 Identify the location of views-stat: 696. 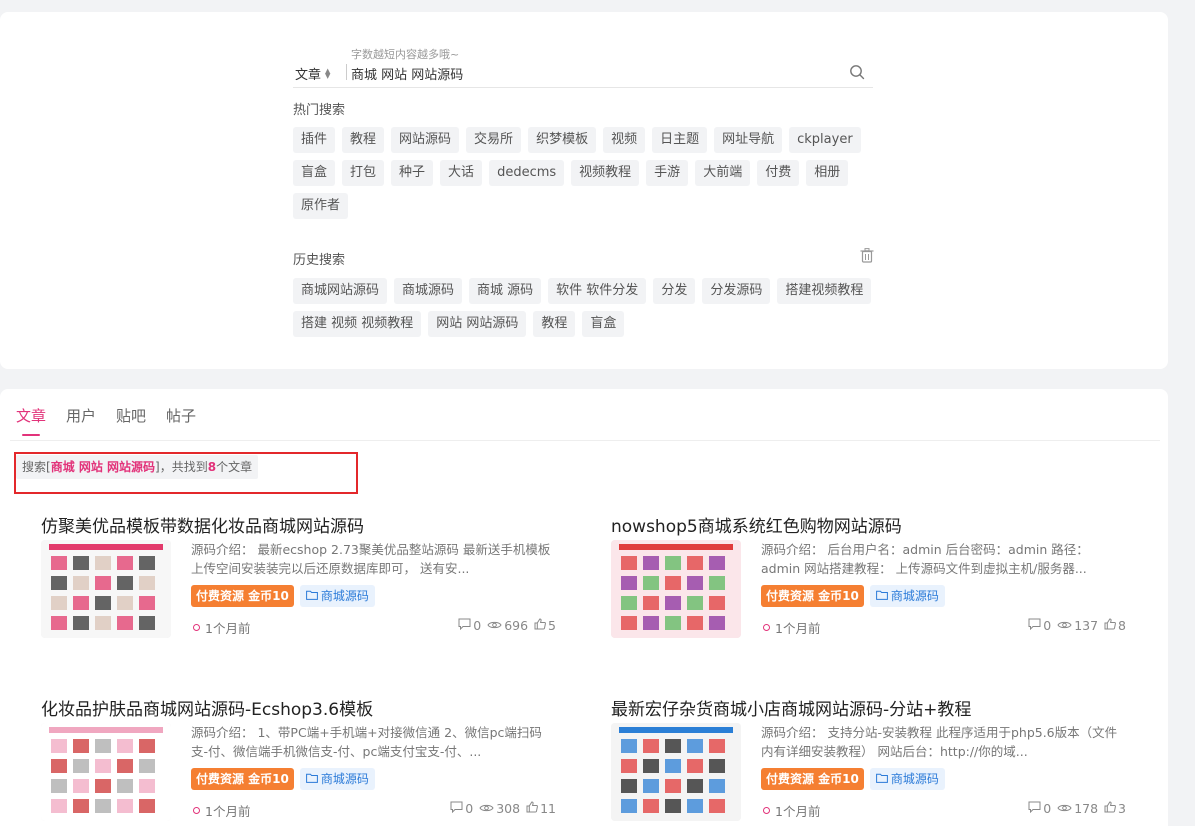
(507, 625).